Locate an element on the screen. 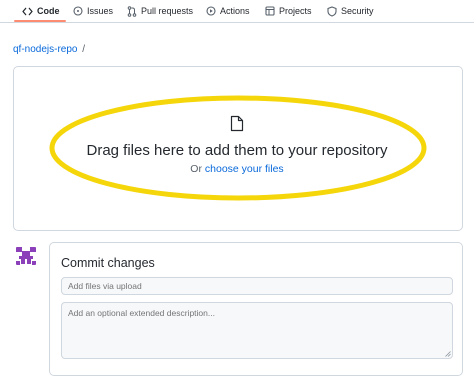 The width and height of the screenshot is (474, 376). tab-pull-requests-label: Pull requests is located at coordinates (167, 11).